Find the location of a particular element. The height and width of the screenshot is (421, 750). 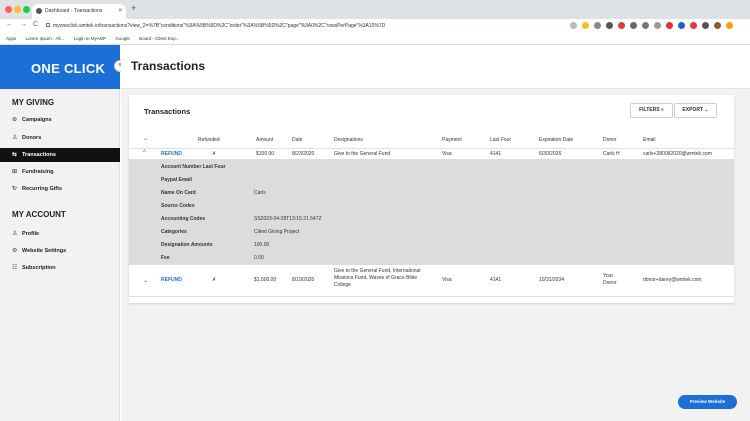

bookmark-item: Apps is located at coordinates (11, 38).